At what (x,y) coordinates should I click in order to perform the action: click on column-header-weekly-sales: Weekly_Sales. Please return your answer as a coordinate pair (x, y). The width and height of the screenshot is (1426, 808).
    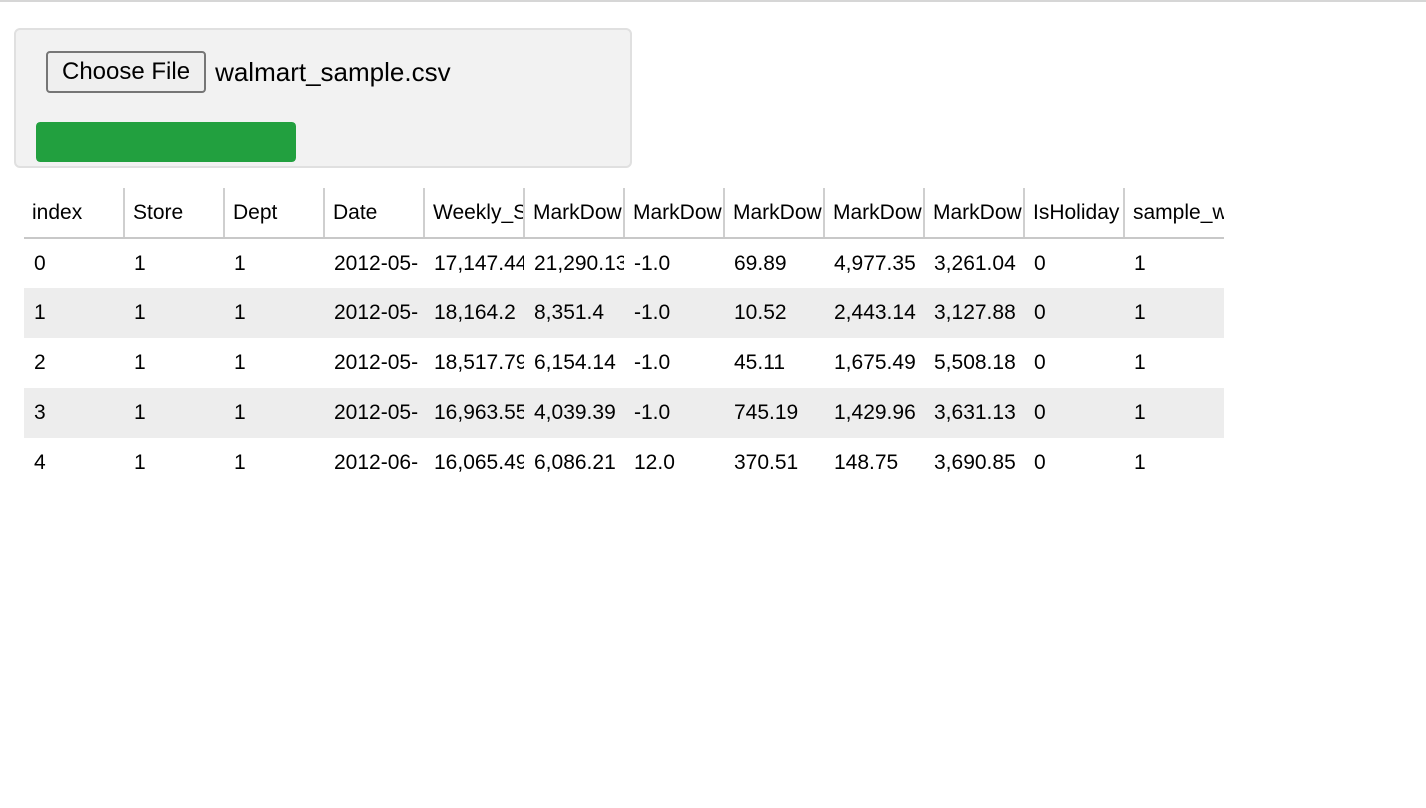
    Looking at the image, I should click on (474, 213).